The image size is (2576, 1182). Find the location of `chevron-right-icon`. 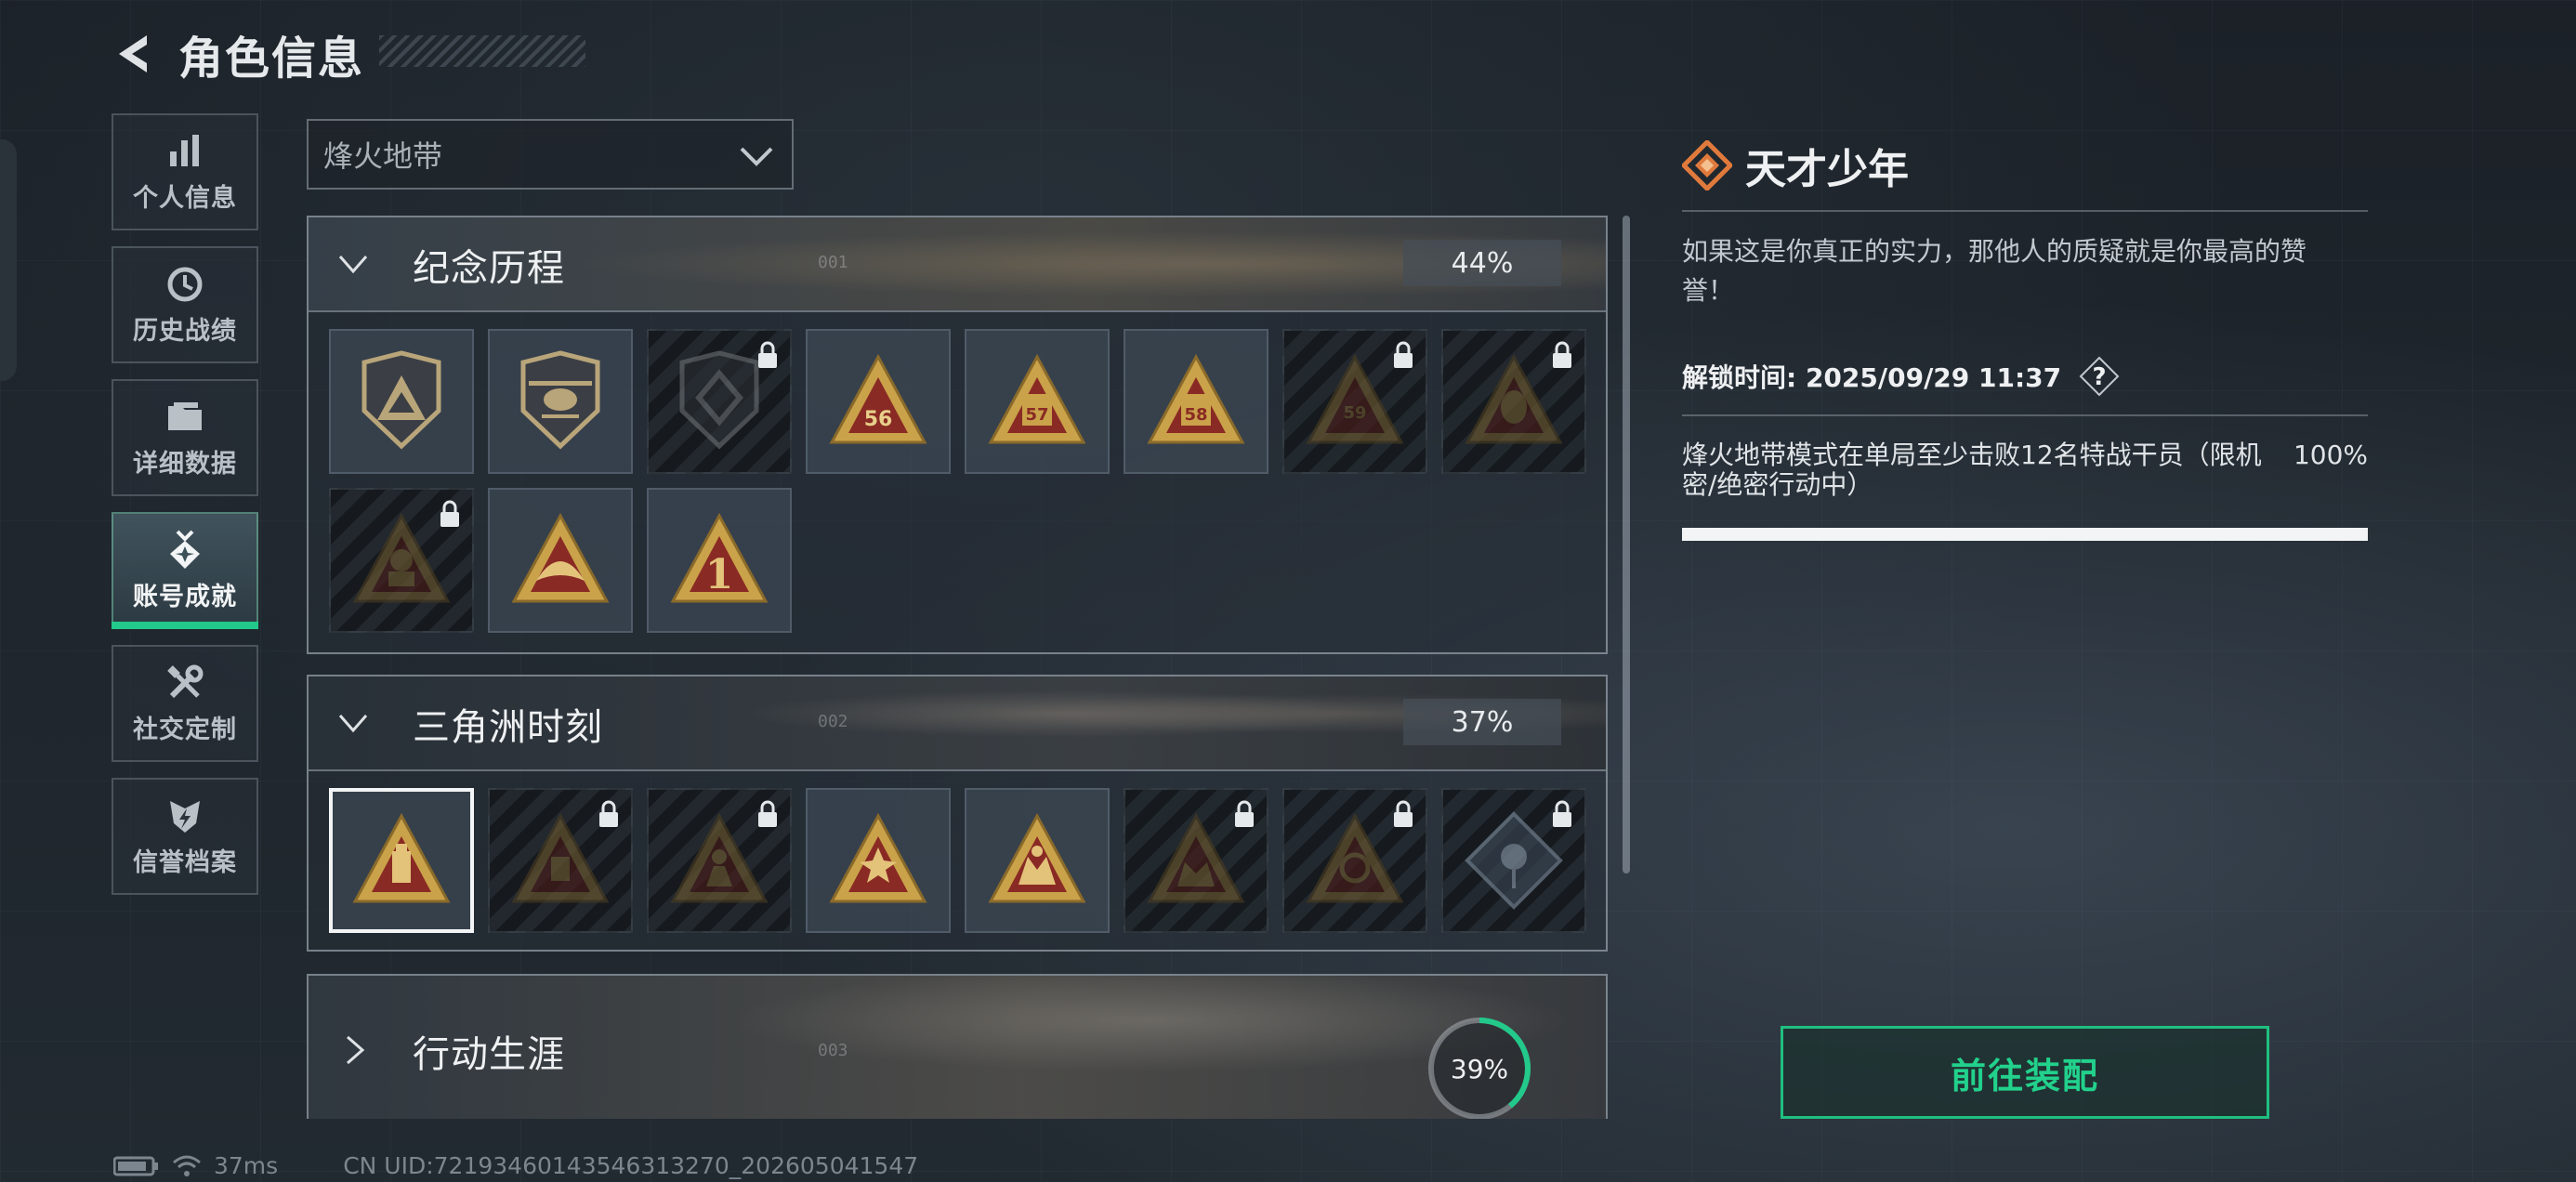

chevron-right-icon is located at coordinates (356, 1050).